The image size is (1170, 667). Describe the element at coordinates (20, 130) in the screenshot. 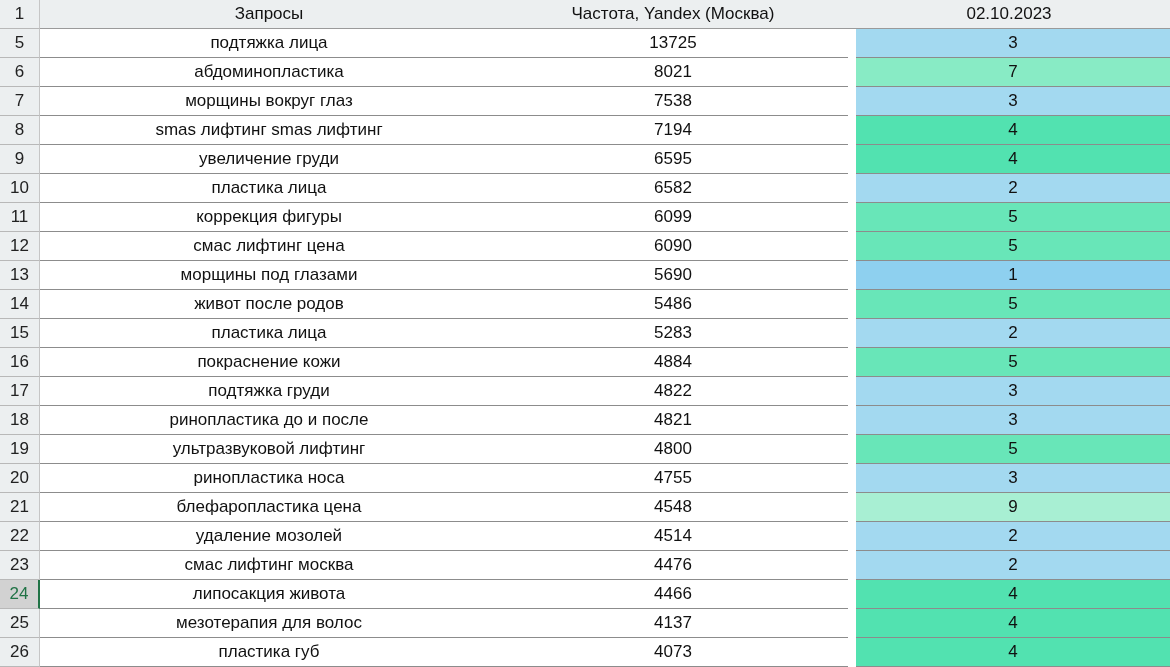

I see `row-header: 8` at that location.